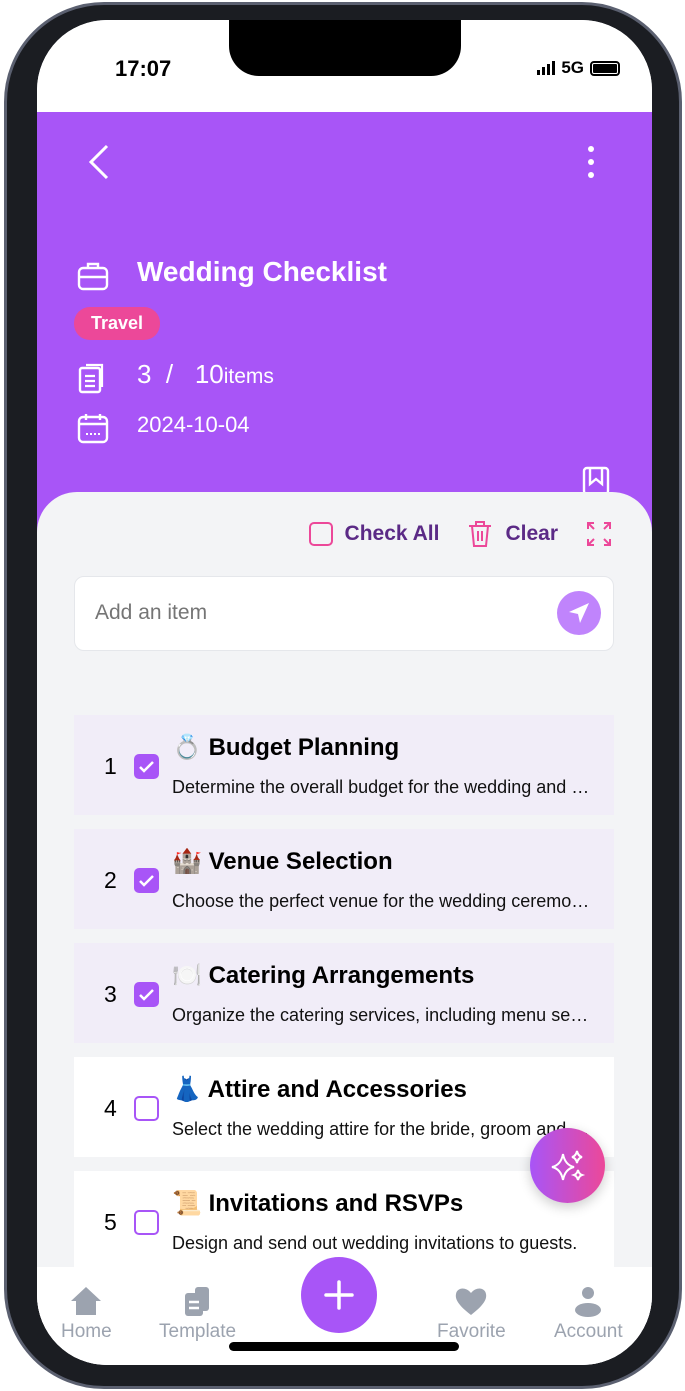 The width and height of the screenshot is (685, 1391). What do you see at coordinates (605, 68) in the screenshot?
I see `battery-icon` at bounding box center [605, 68].